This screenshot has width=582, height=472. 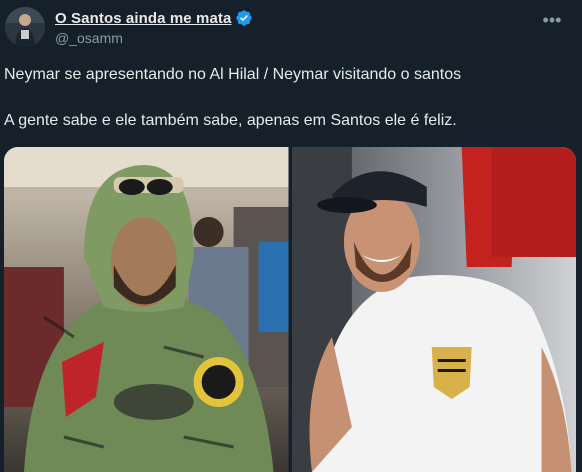 I want to click on display-name-row: O Santos ainda me mata, so click(x=154, y=18).